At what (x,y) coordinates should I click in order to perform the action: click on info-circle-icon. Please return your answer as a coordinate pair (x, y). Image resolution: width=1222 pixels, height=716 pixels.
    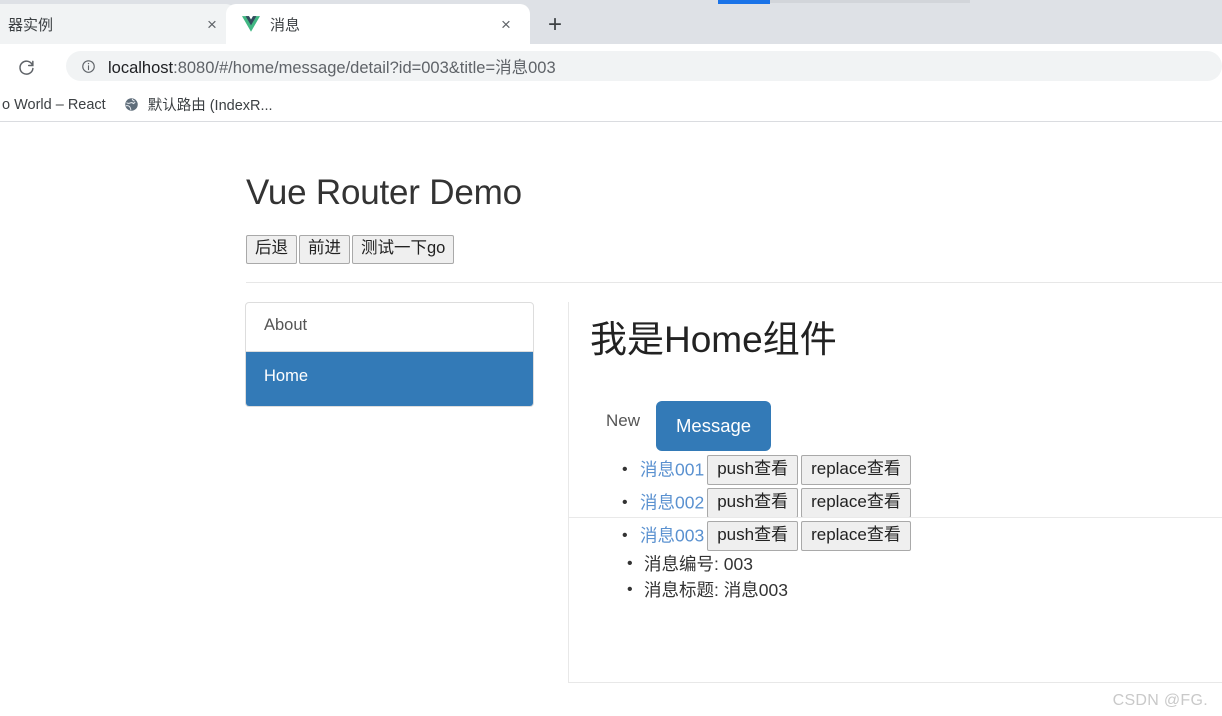
    Looking at the image, I should click on (88, 66).